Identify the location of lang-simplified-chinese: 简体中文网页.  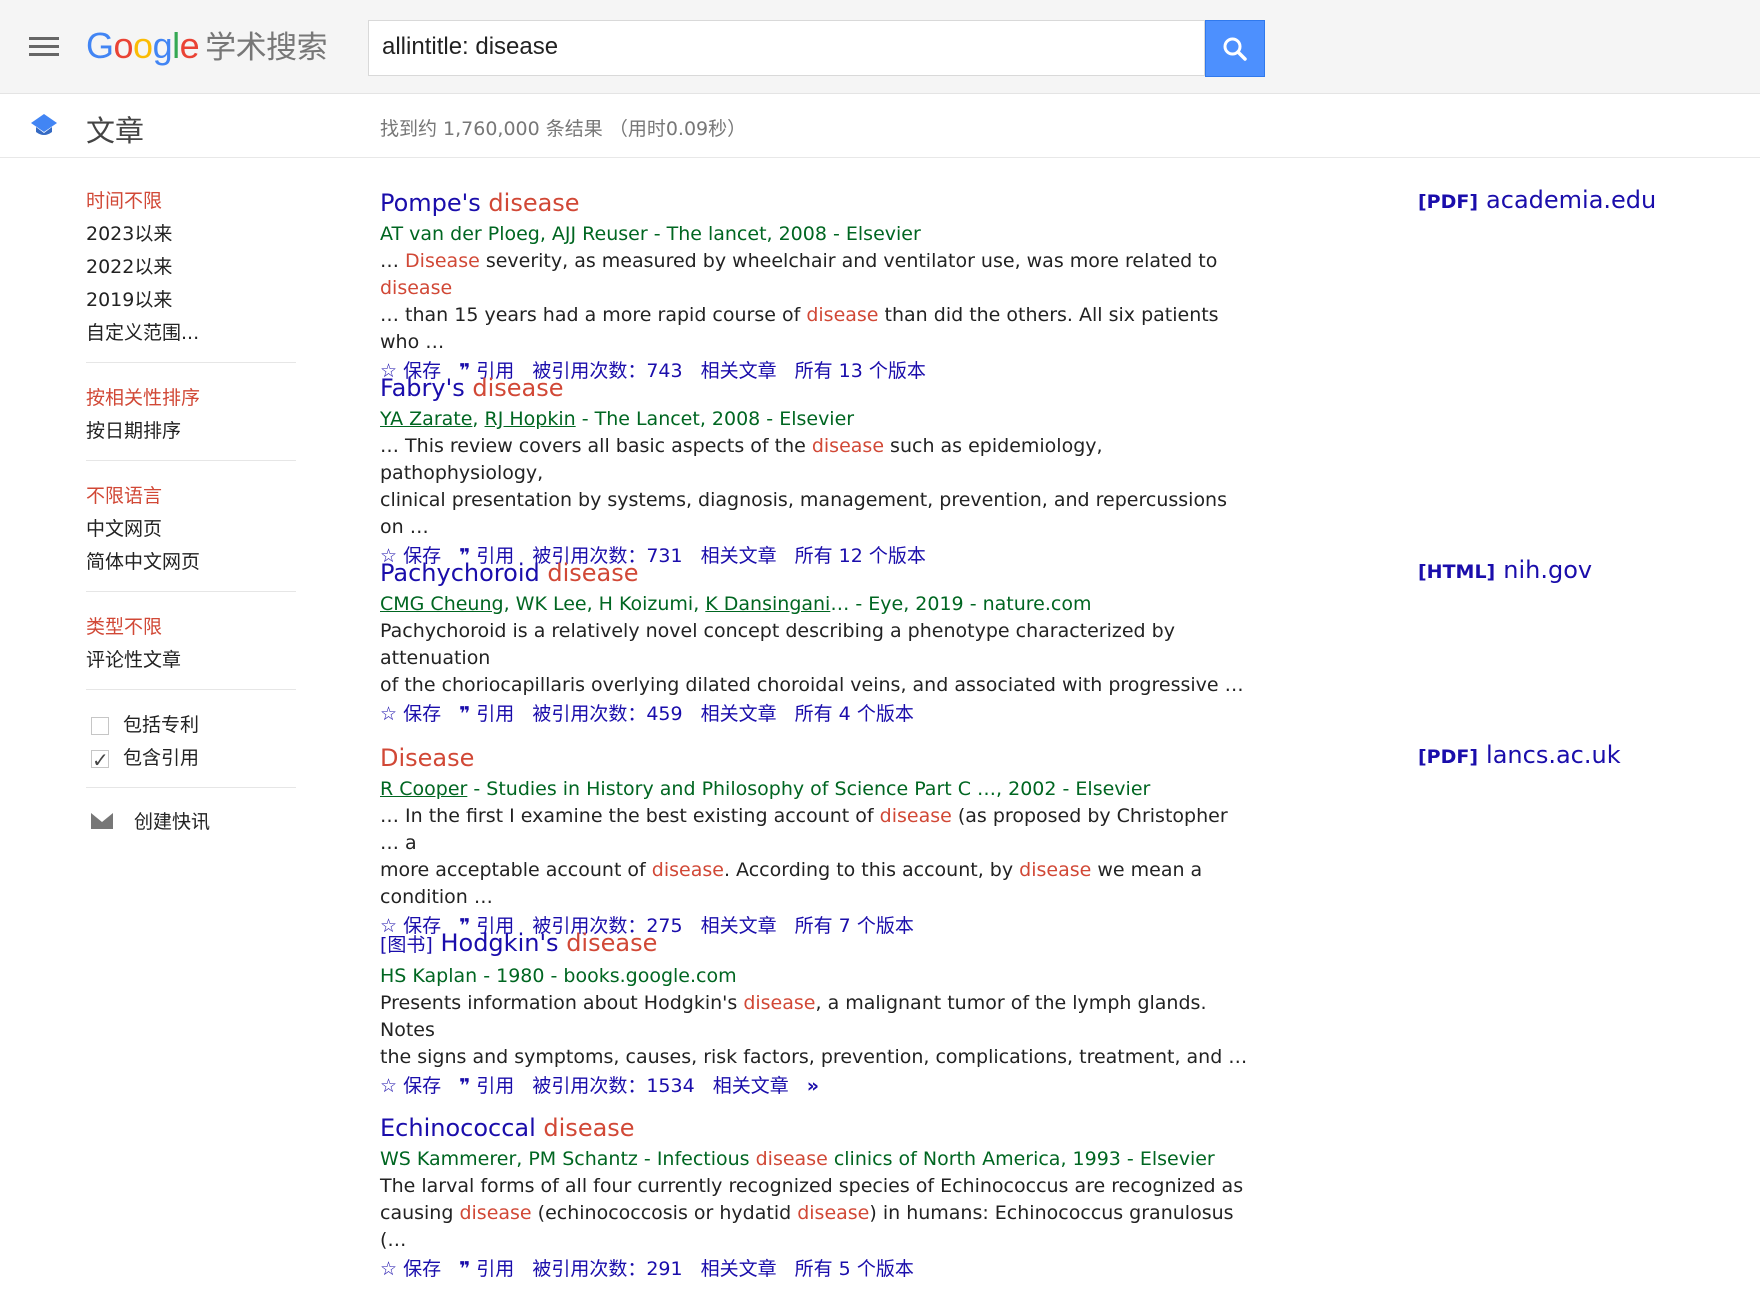
(191, 562).